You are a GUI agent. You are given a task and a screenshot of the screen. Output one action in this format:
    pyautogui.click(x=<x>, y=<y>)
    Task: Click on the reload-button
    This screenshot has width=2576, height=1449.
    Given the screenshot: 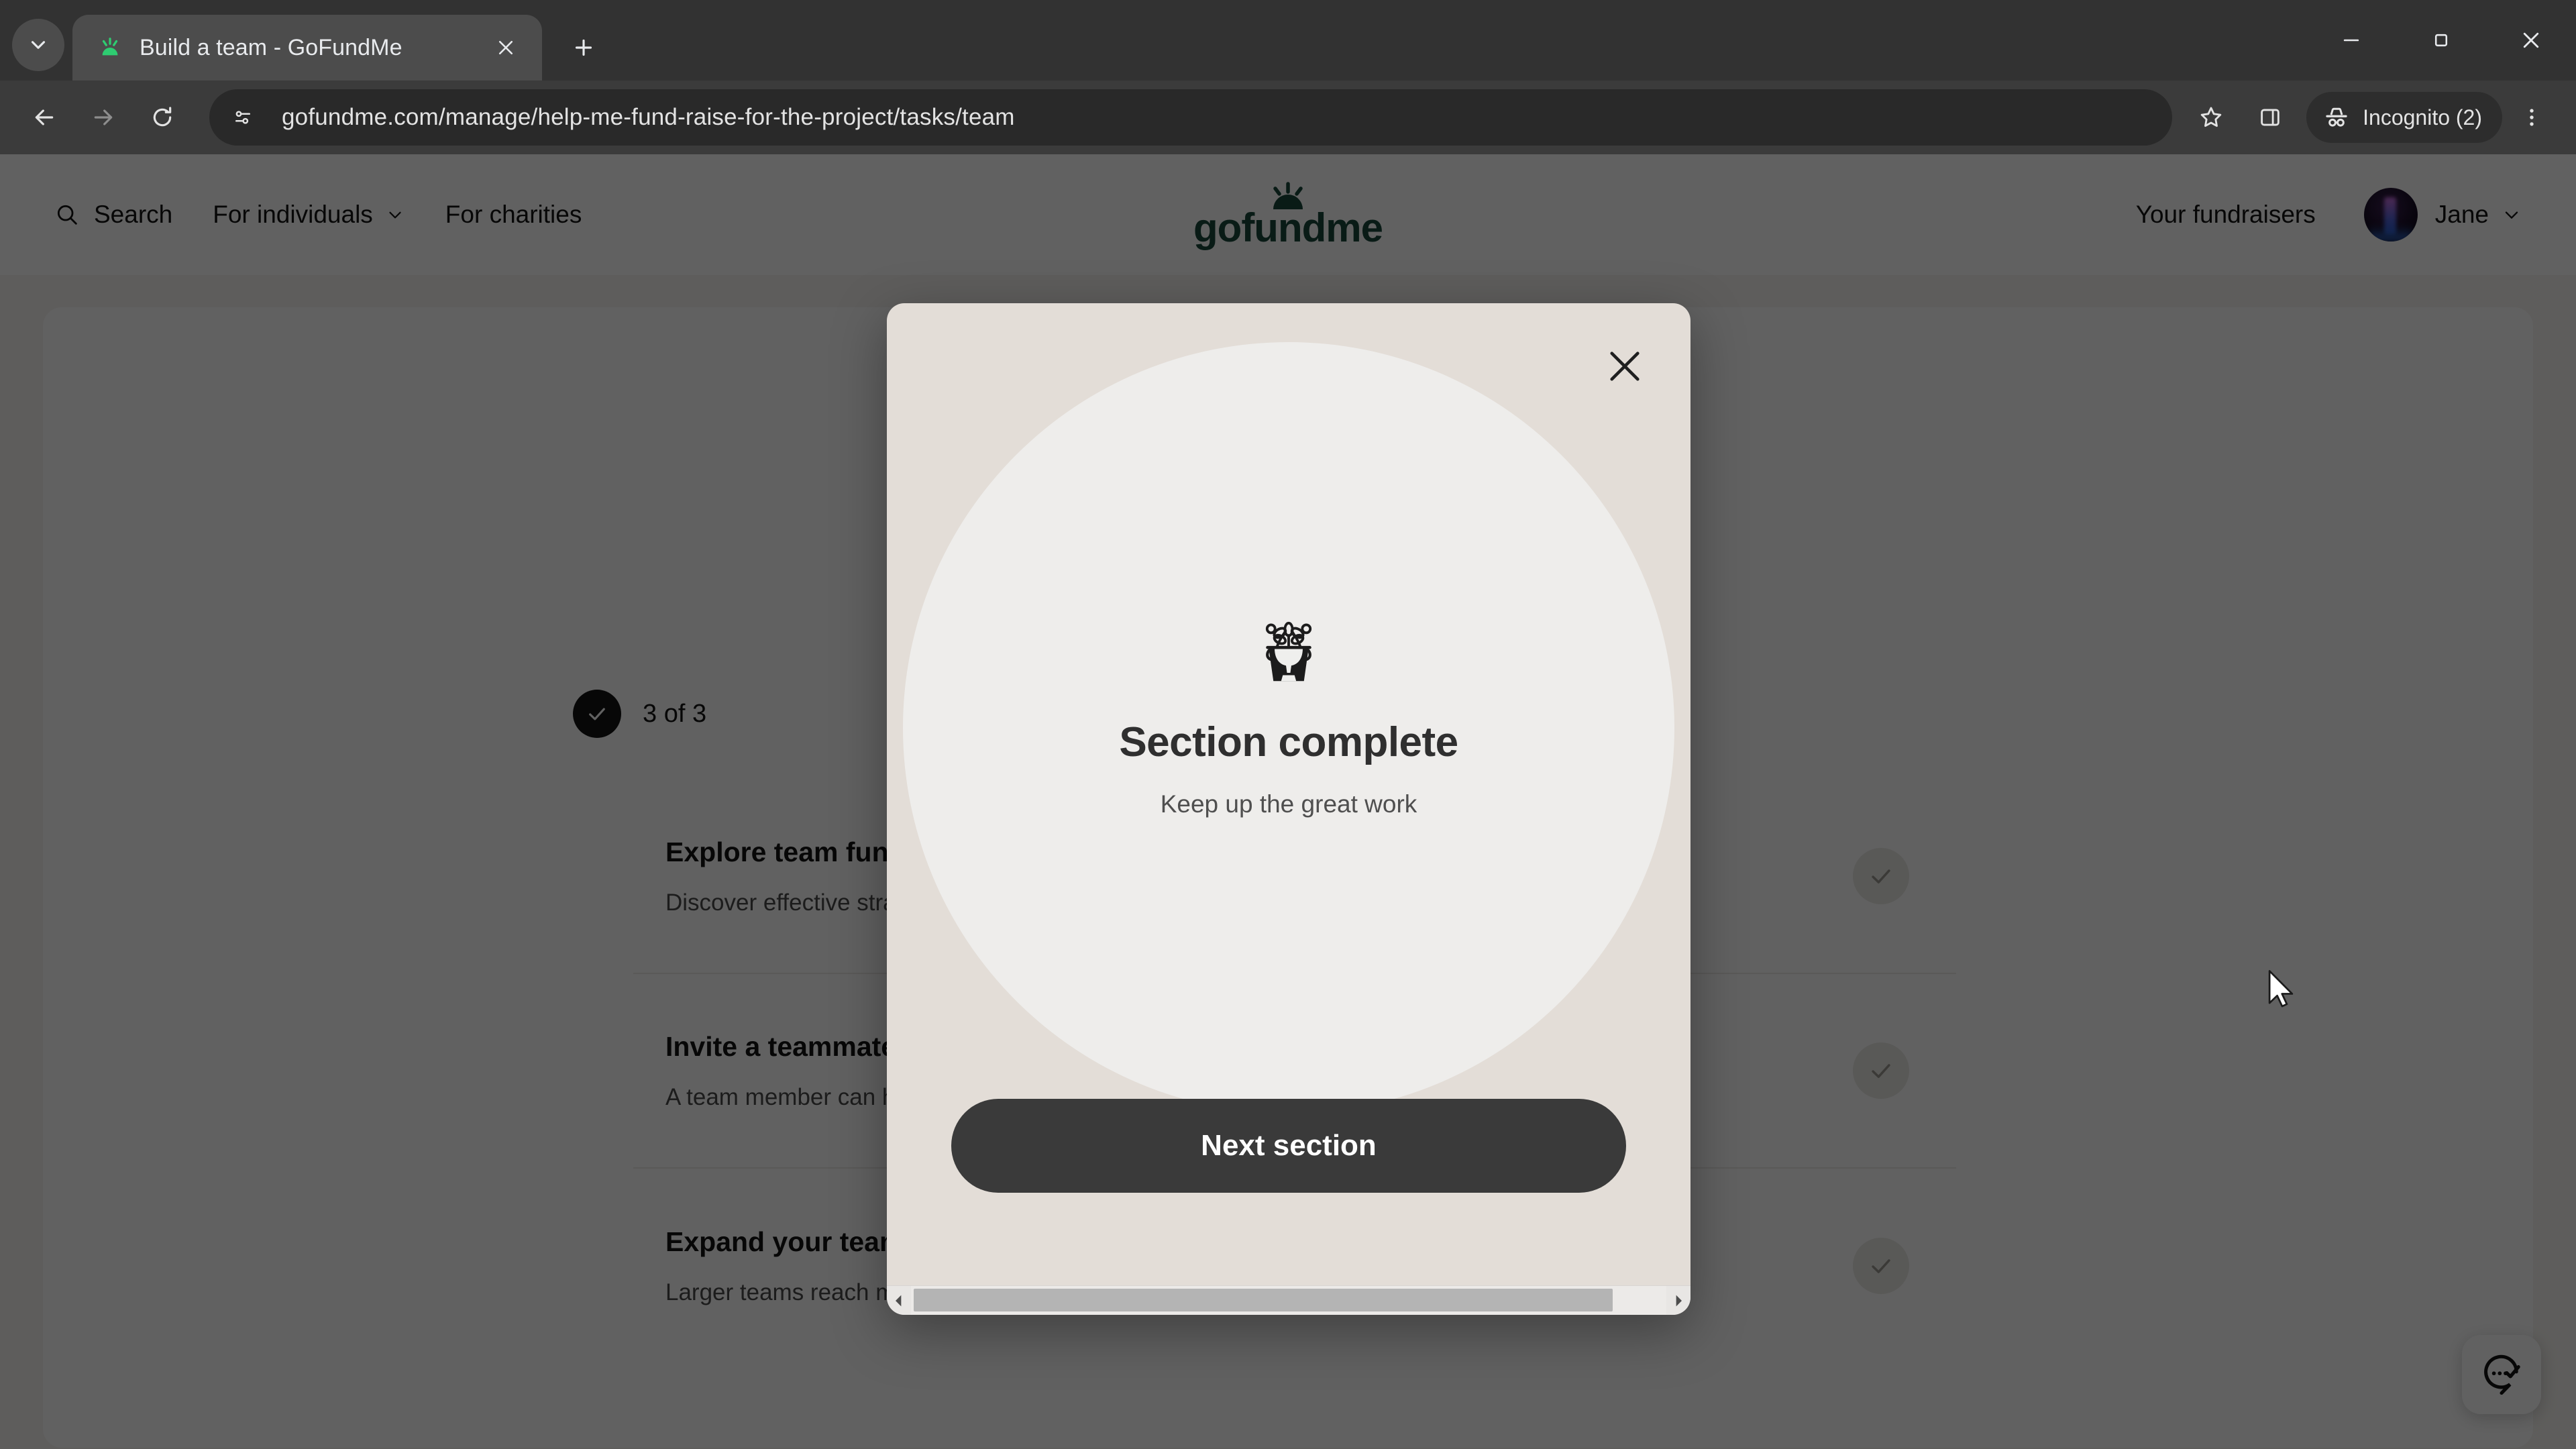 What is the action you would take?
    pyautogui.click(x=162, y=117)
    